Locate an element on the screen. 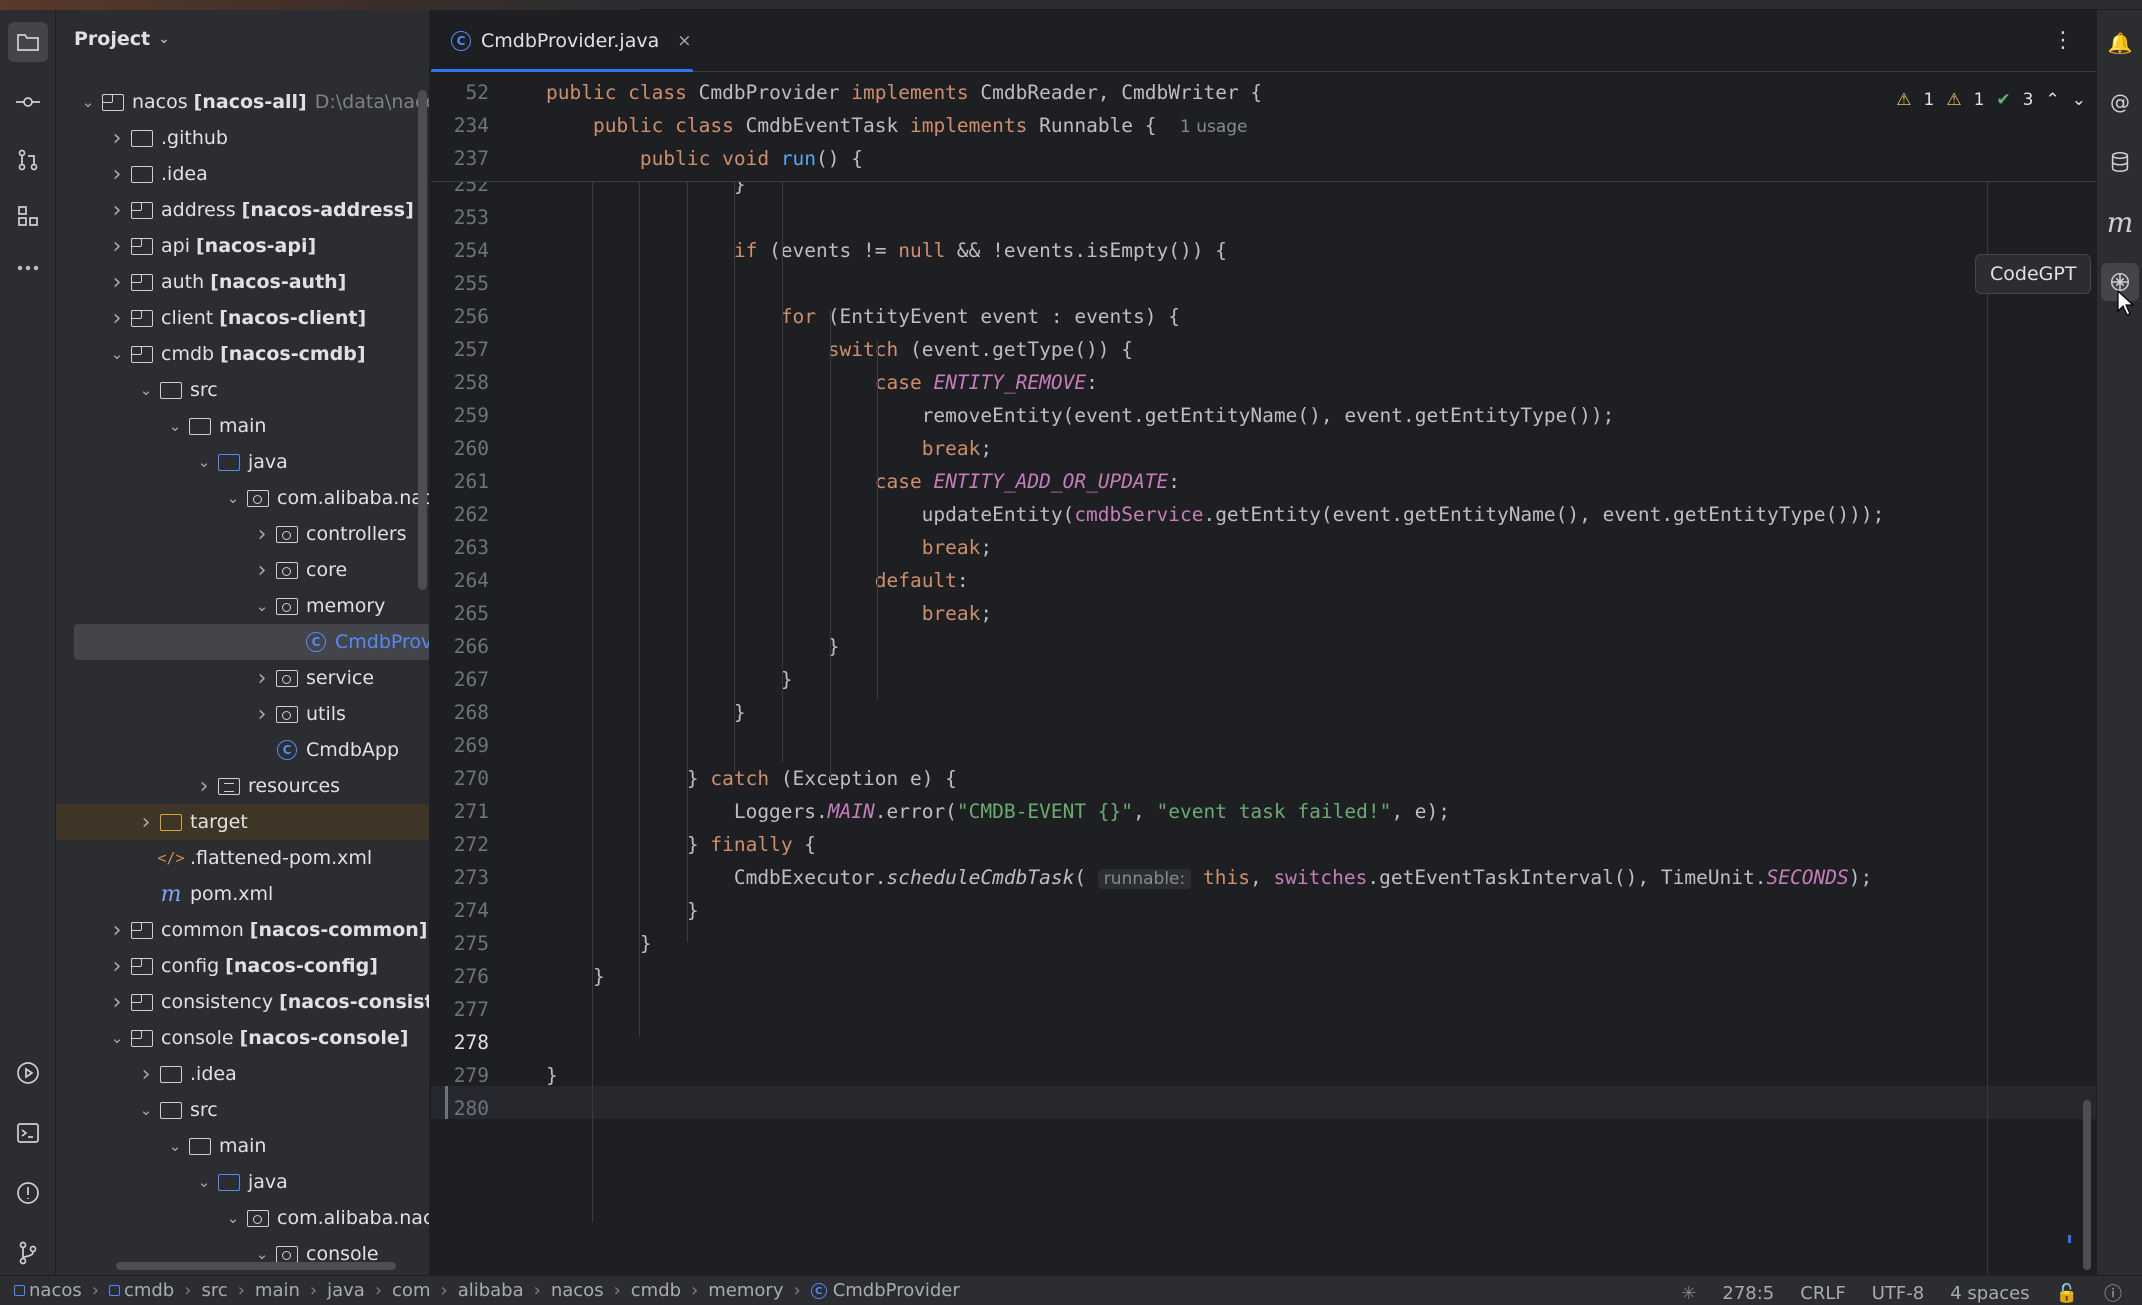  tree-item: › address [nacos-address] is located at coordinates (242, 210).